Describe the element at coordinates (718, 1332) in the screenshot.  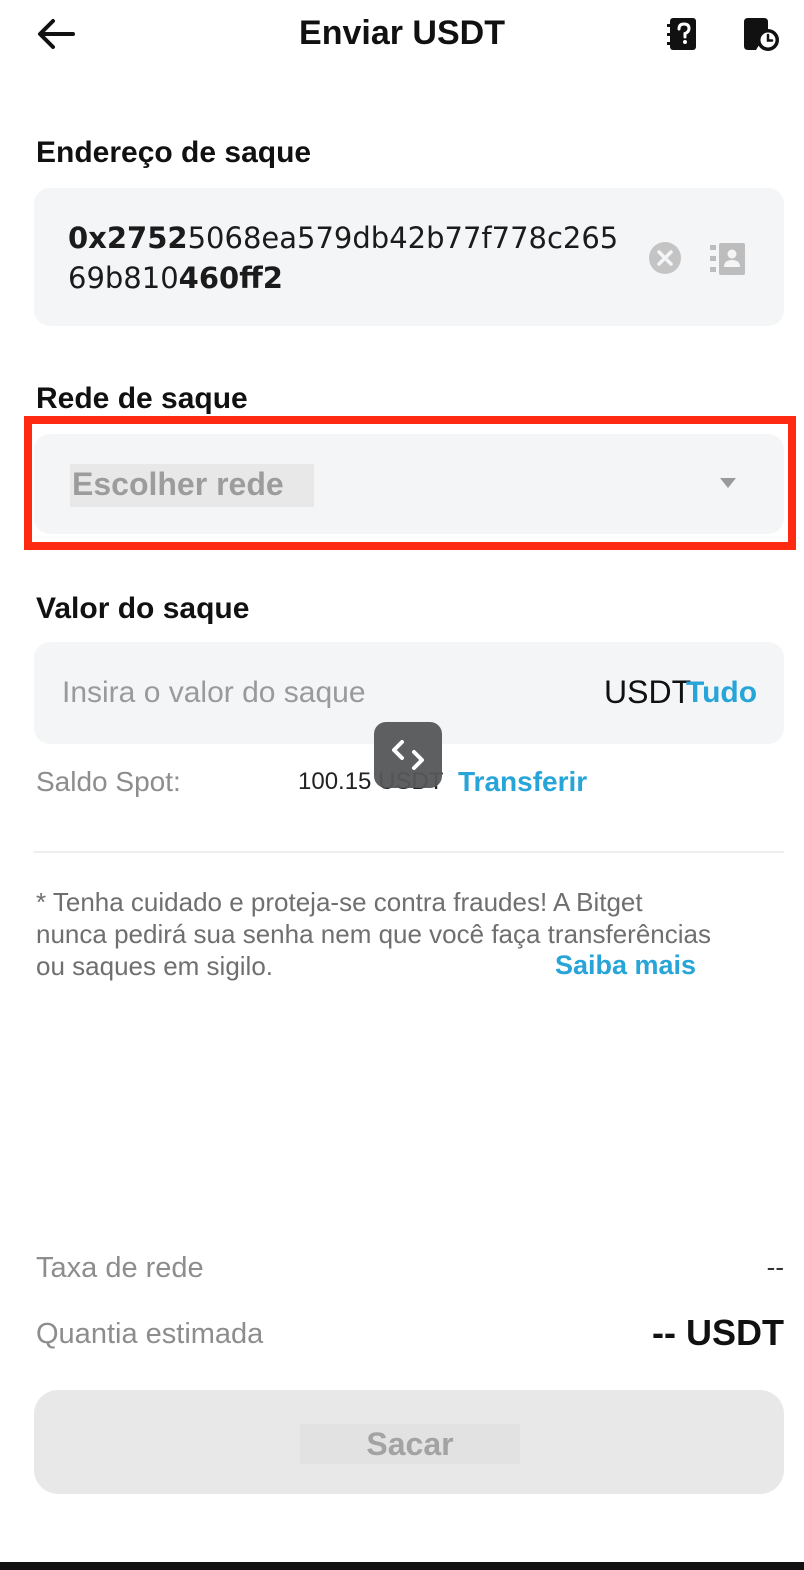
I see `estimated-amount-value: -- USDT` at that location.